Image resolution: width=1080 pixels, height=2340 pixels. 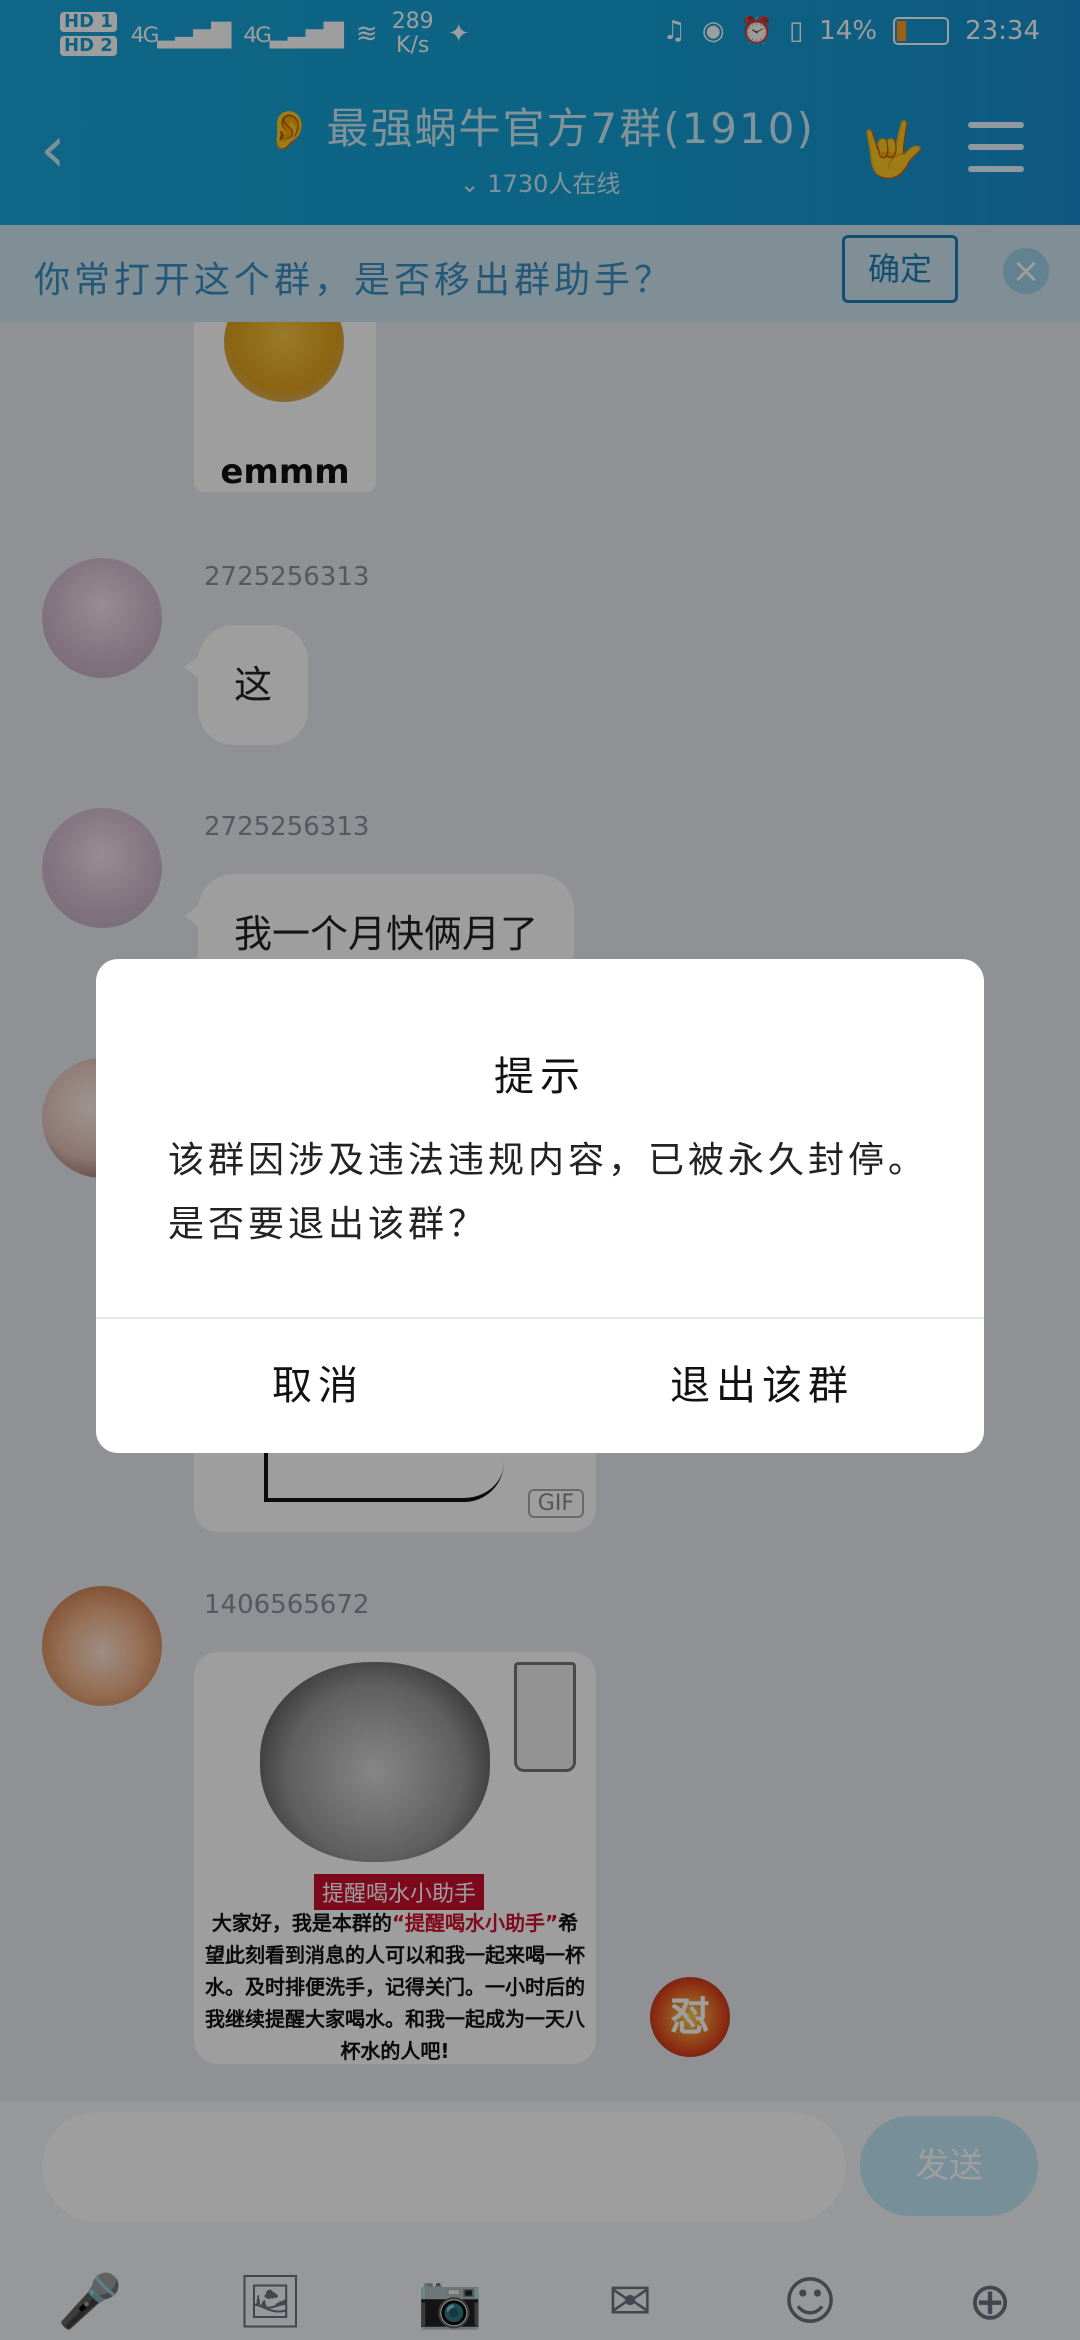 What do you see at coordinates (548, 1192) in the screenshot?
I see `dialog-message: 该群因涉及违法违规内容，已被永久封停。是否要退出该群？` at bounding box center [548, 1192].